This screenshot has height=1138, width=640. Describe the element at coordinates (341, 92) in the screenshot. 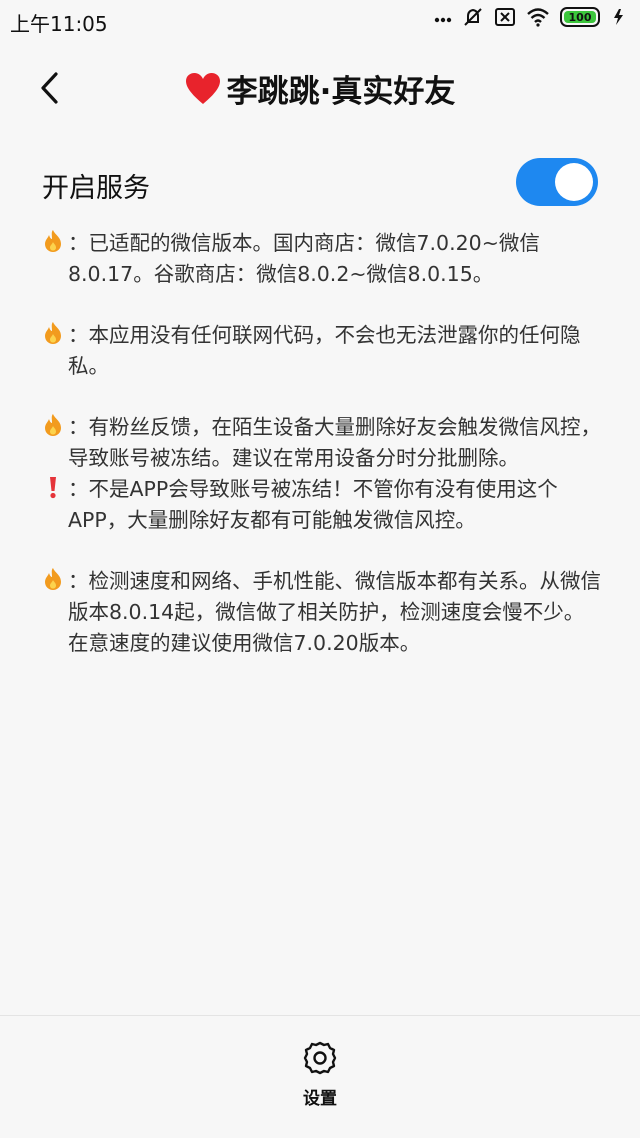

I see `title-text: 李跳跳·真实好友` at that location.